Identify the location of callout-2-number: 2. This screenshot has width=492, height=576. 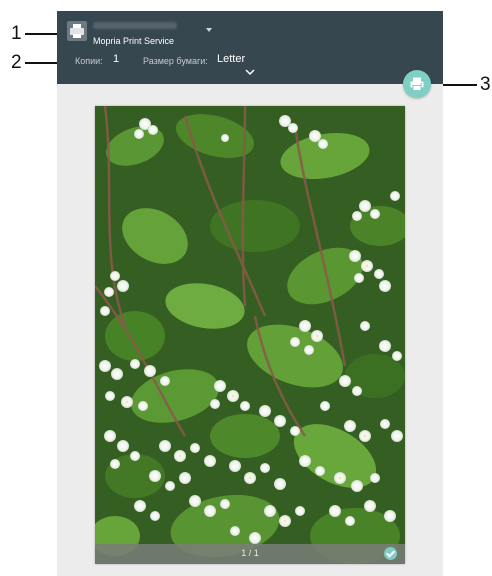
(16, 62).